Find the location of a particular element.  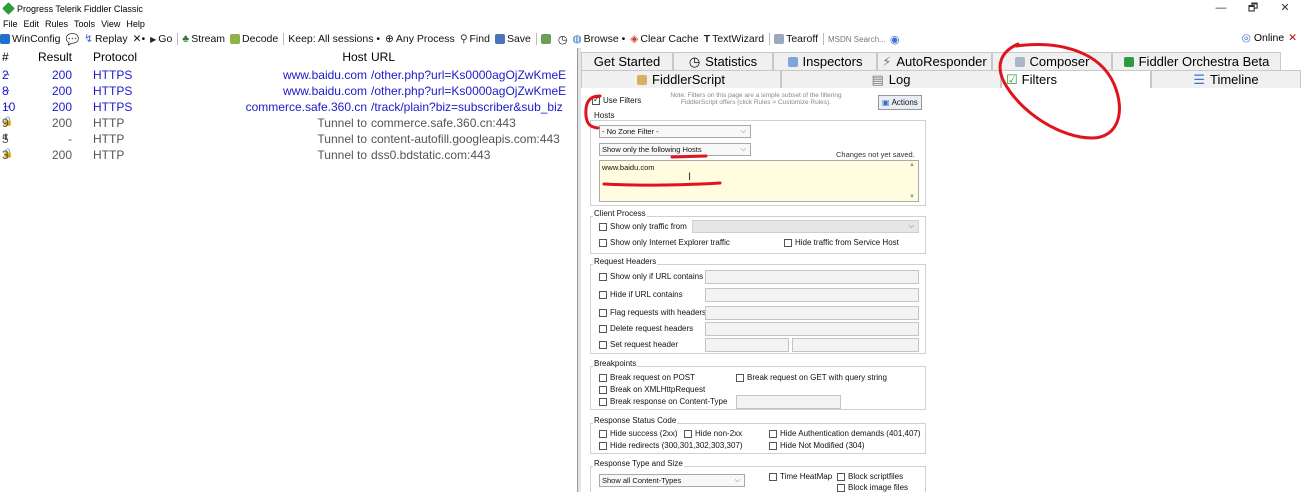

winconfig-button: WinConfig is located at coordinates (30, 39).